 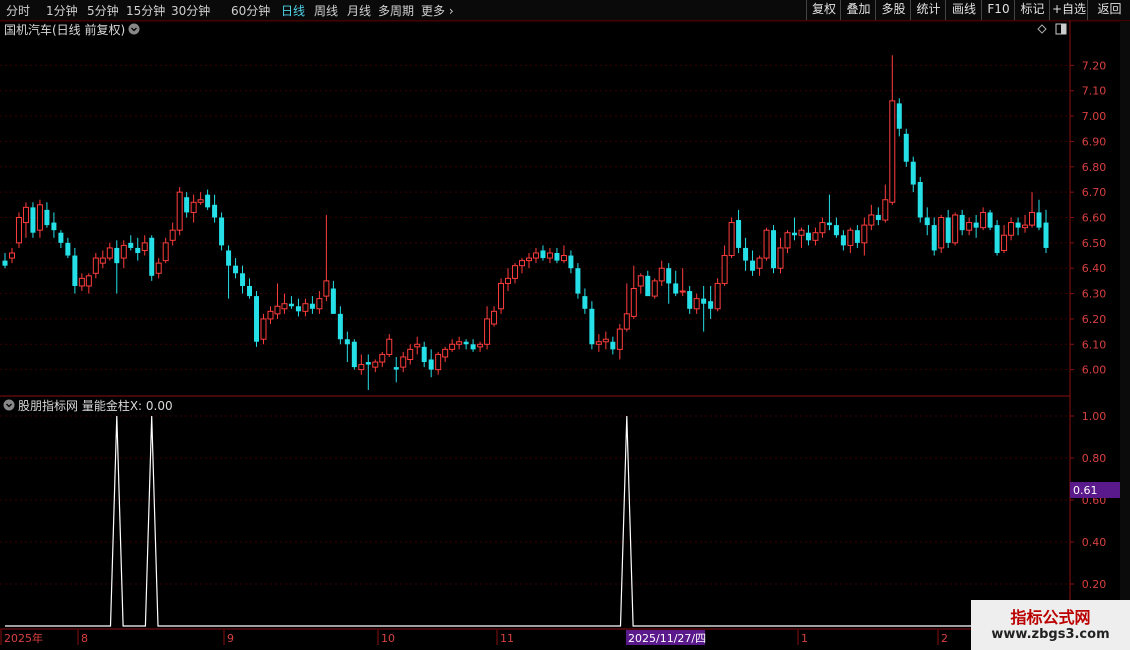 What do you see at coordinates (1094, 344) in the screenshot?
I see `price-tick-label: 6.10` at bounding box center [1094, 344].